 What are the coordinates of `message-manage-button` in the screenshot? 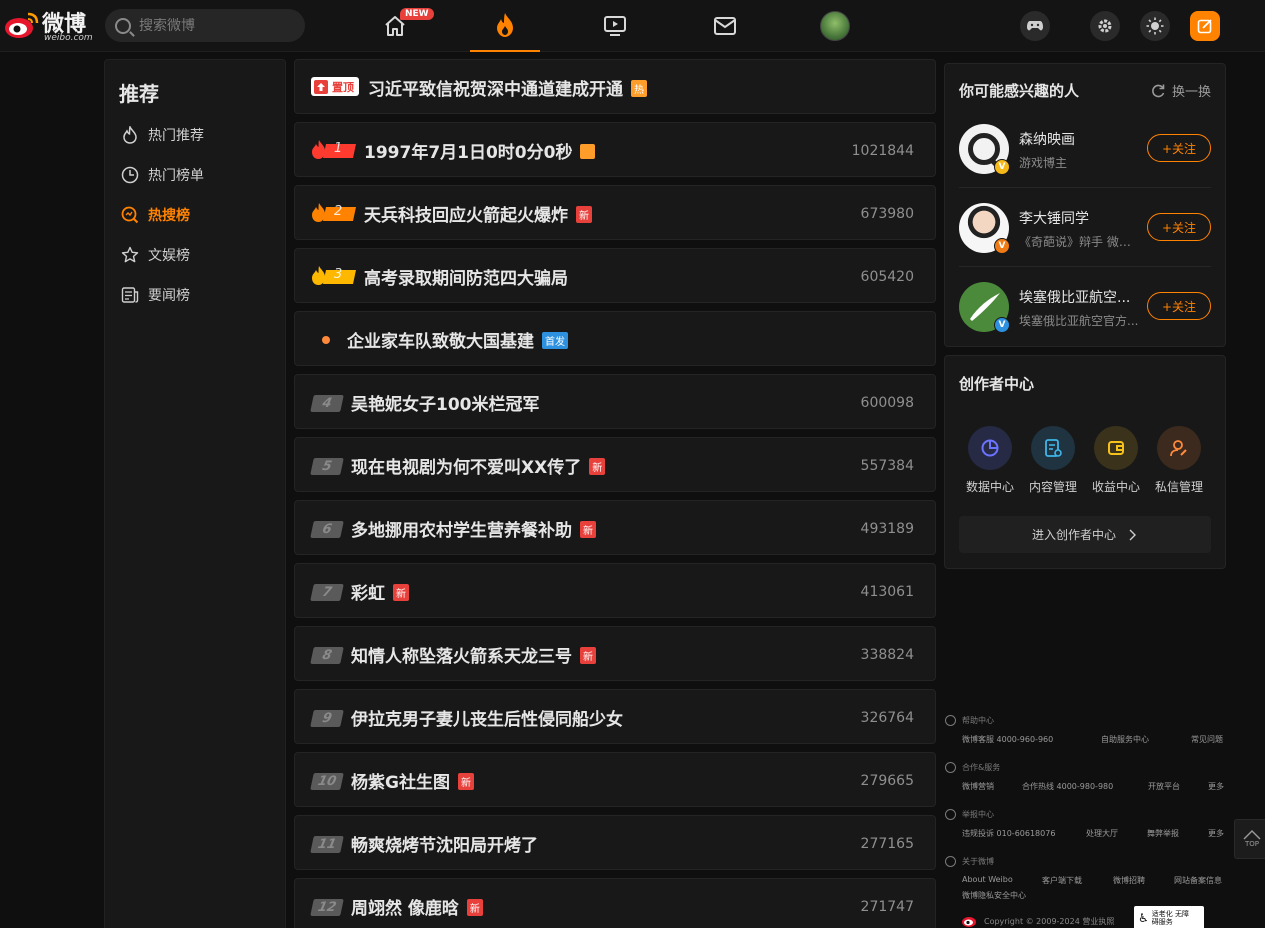 It's located at (1179, 448).